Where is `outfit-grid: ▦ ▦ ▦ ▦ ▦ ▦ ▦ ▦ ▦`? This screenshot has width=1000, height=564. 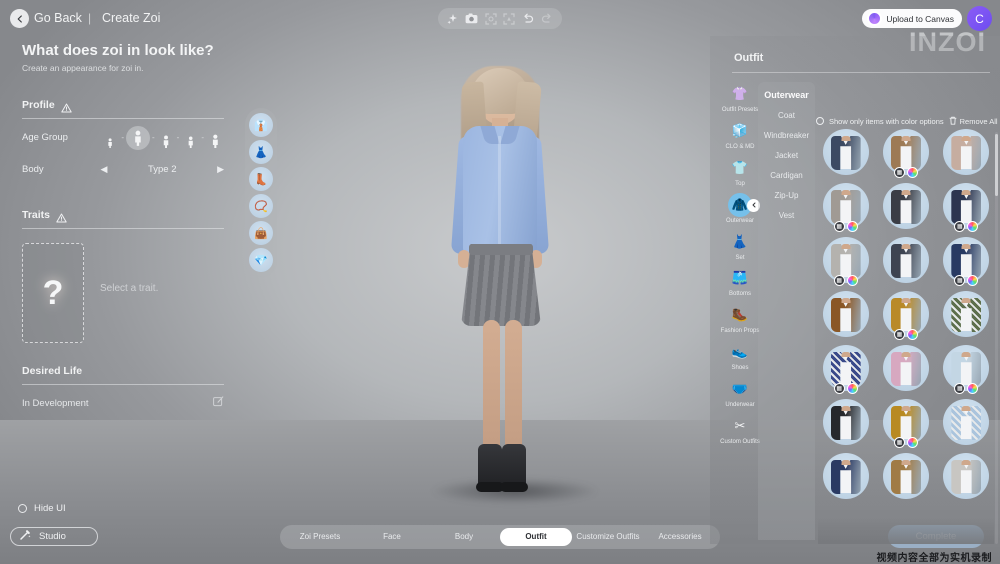 outfit-grid: ▦ ▦ ▦ ▦ ▦ ▦ ▦ ▦ ▦ is located at coordinates (906, 314).